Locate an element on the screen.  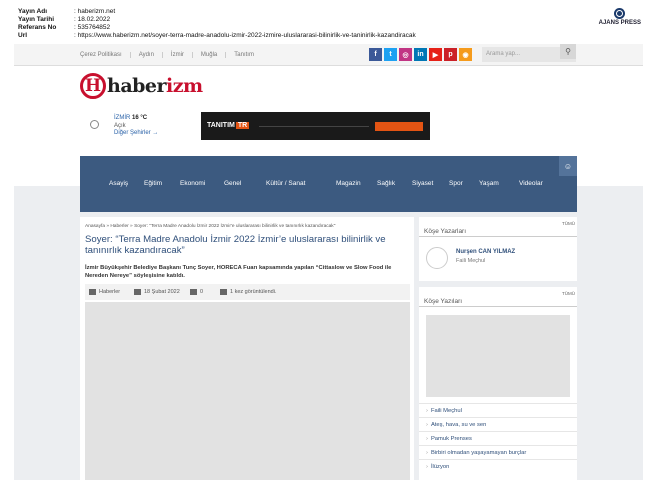
ad-banner: TANITIM TR is located at coordinates (315, 126).